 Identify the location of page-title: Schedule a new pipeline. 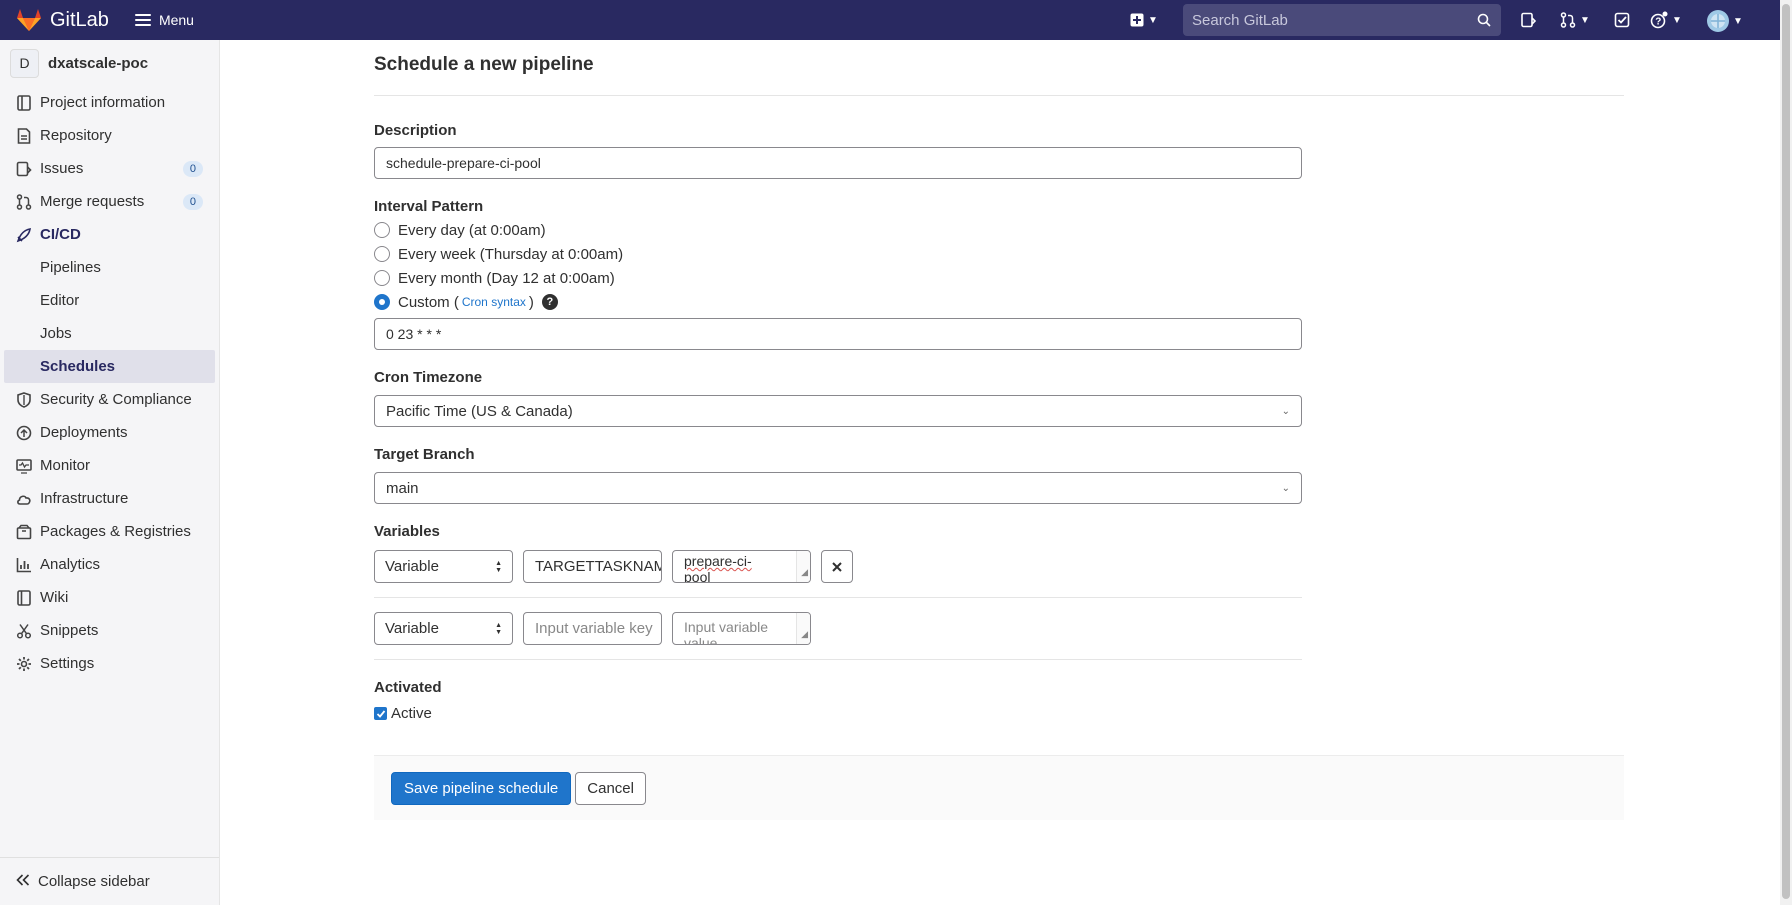
(999, 75).